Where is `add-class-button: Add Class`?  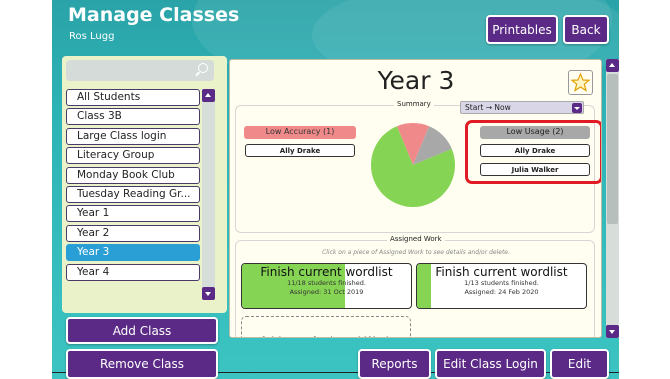 add-class-button: Add Class is located at coordinates (142, 330).